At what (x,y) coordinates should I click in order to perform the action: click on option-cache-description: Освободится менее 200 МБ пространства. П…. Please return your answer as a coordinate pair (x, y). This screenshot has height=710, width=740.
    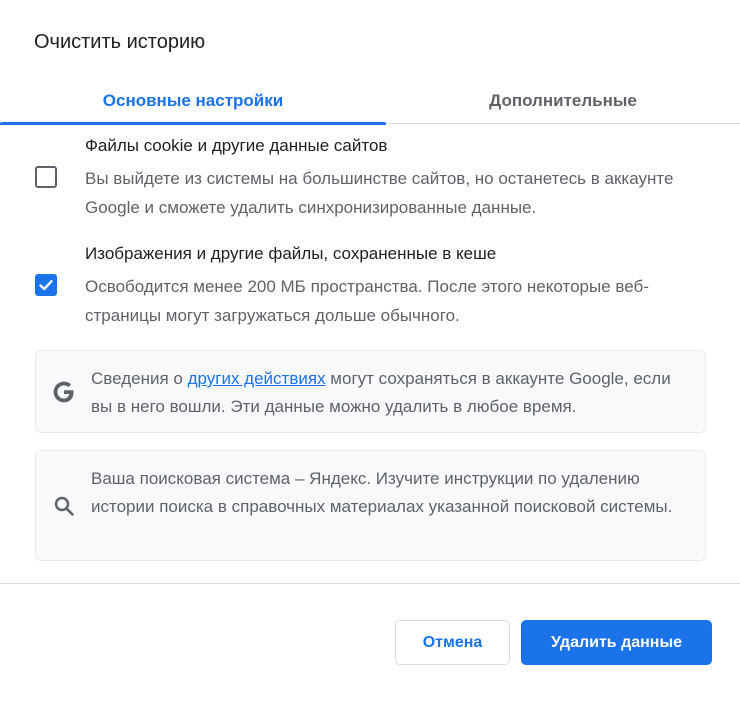
    Looking at the image, I should click on (367, 301).